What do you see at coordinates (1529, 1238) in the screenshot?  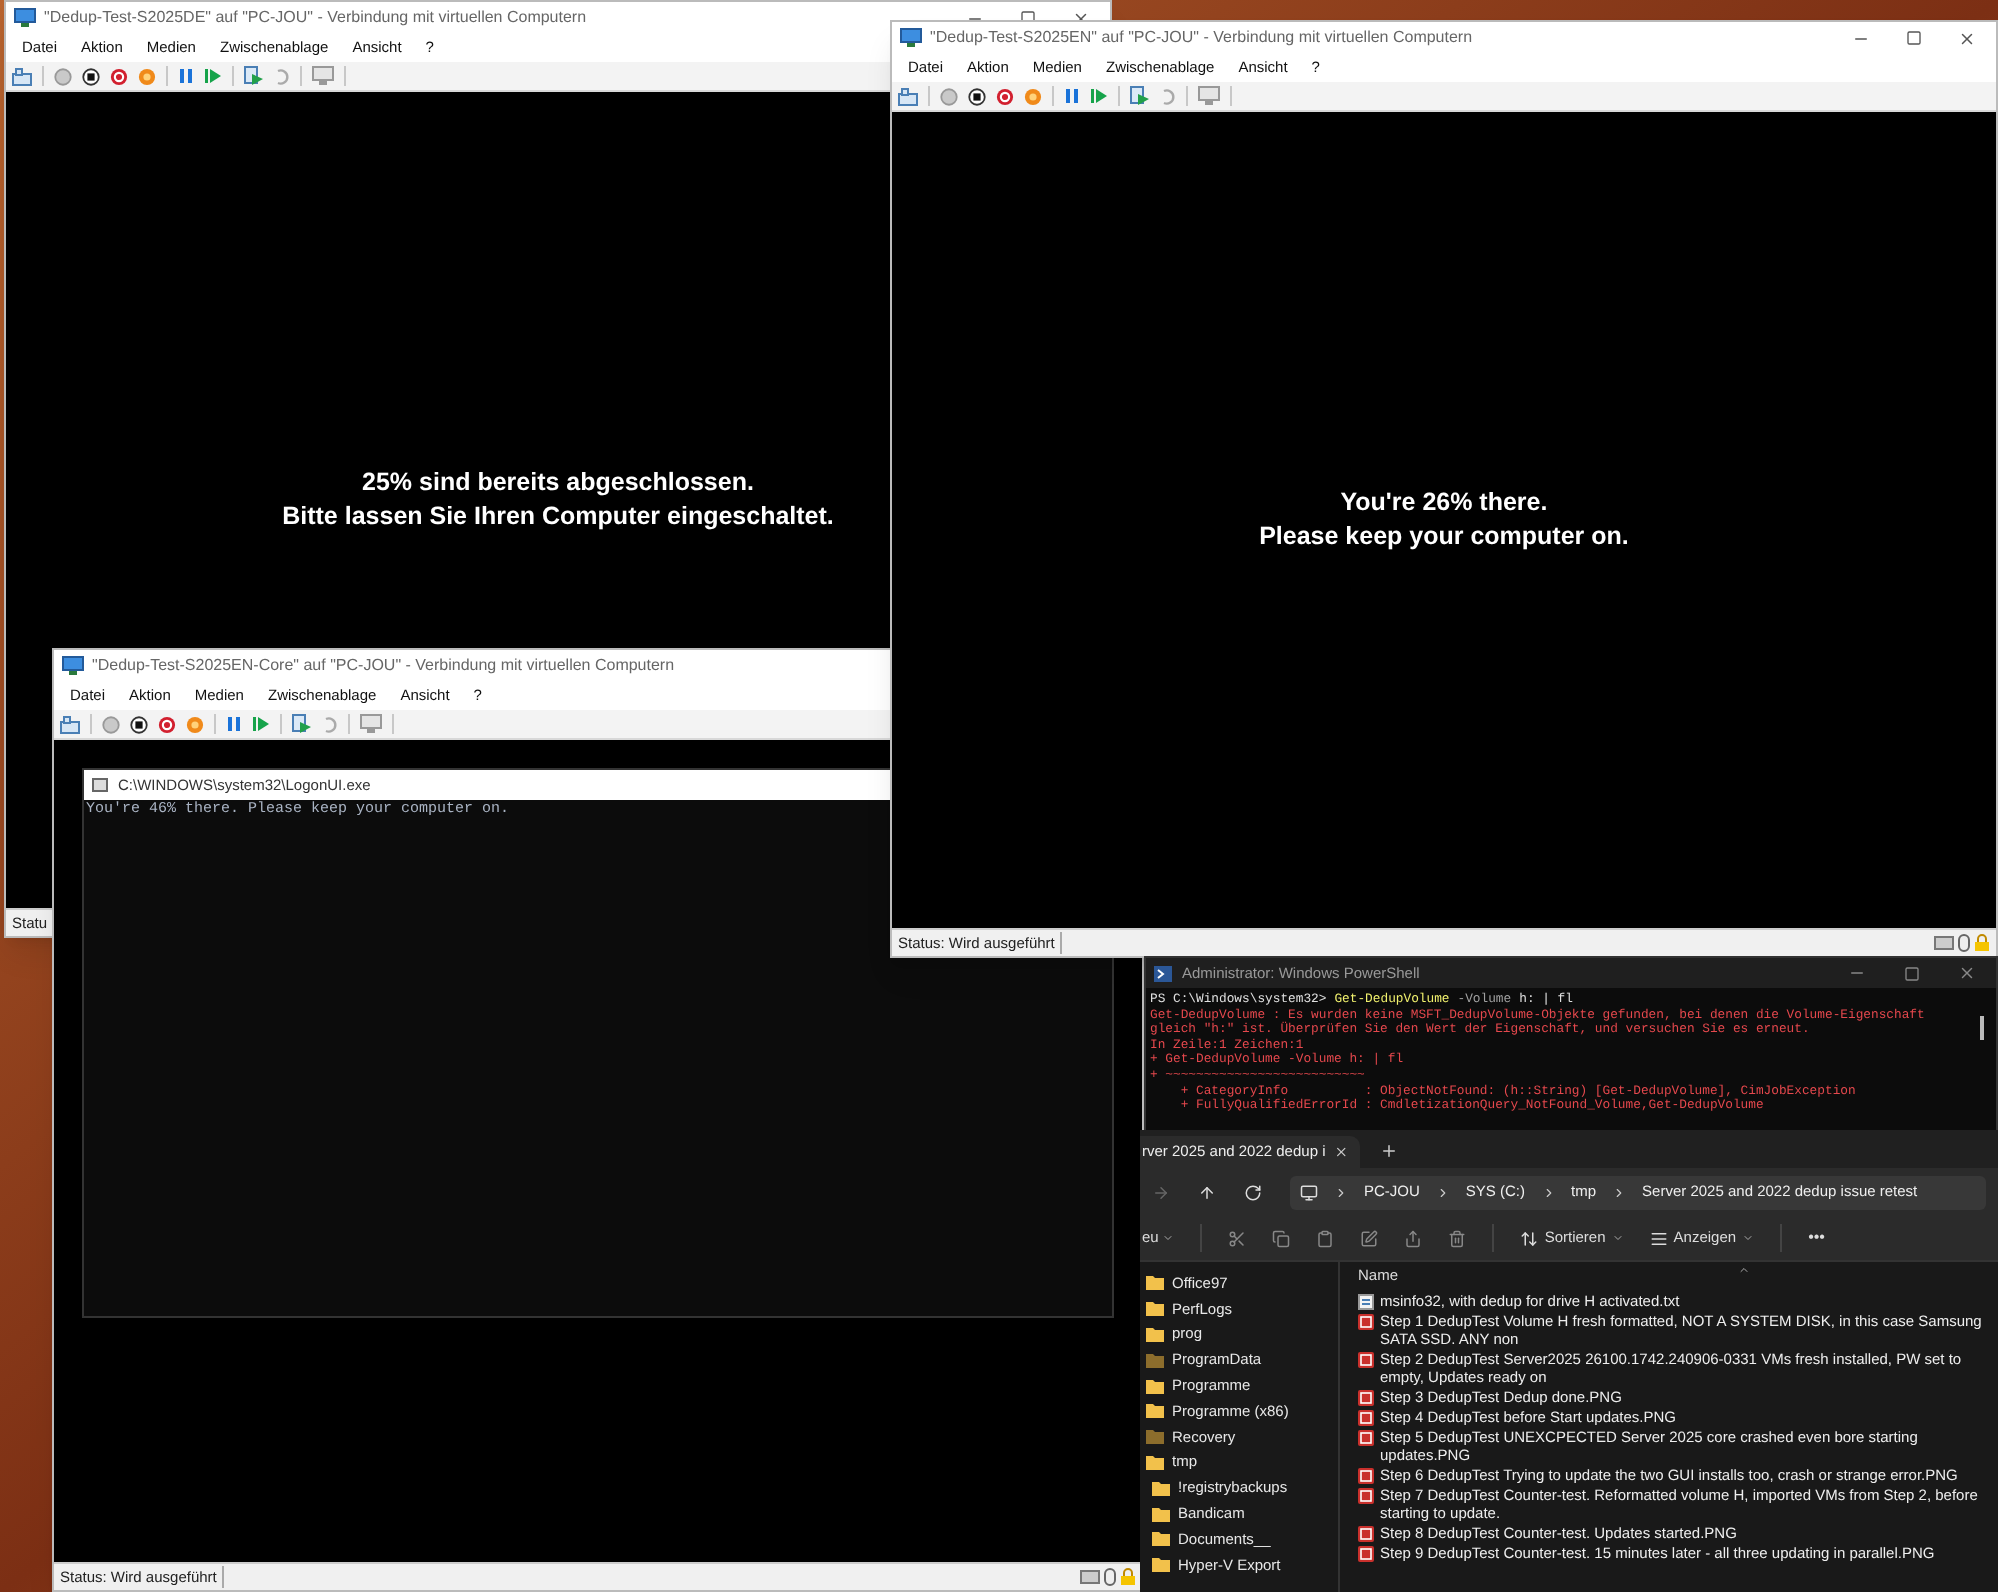 I see `sort-icon` at bounding box center [1529, 1238].